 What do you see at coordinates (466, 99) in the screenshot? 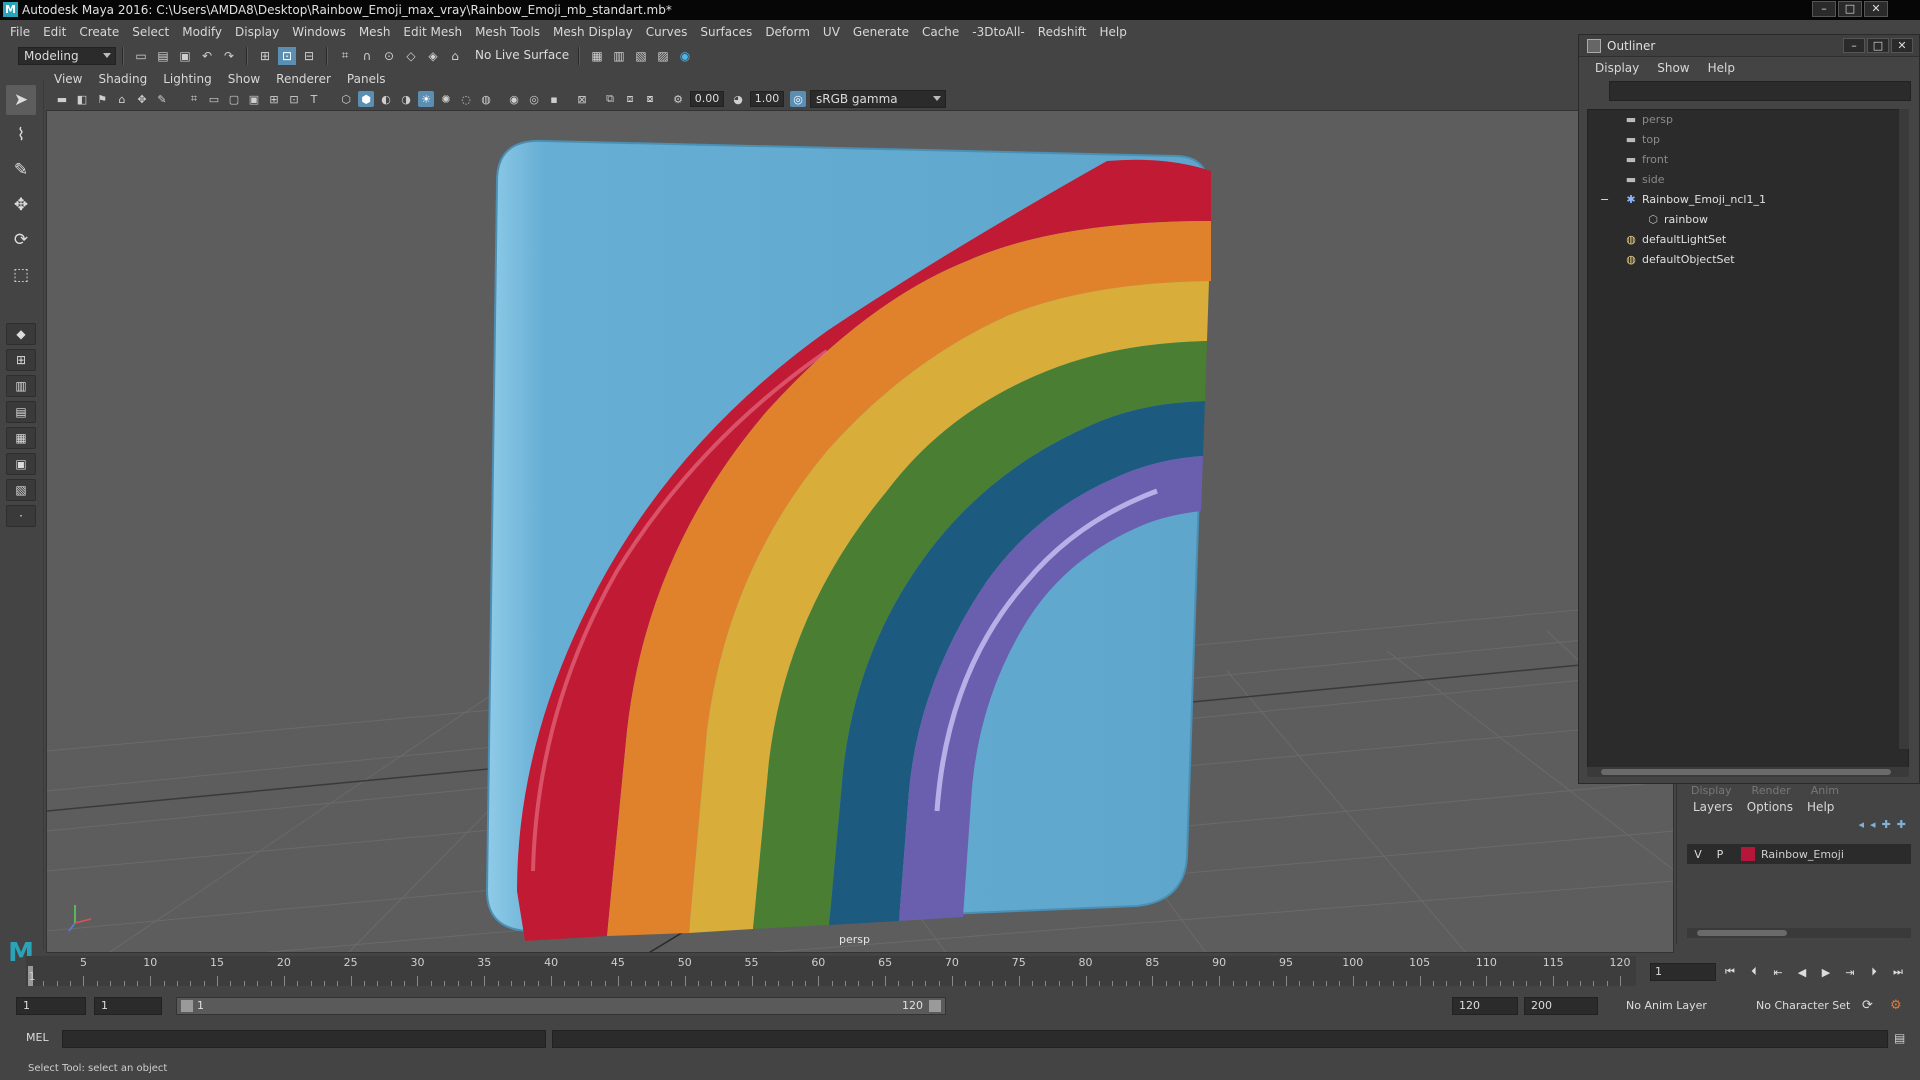
I see `ambient-occlusion-icon: ◌` at bounding box center [466, 99].